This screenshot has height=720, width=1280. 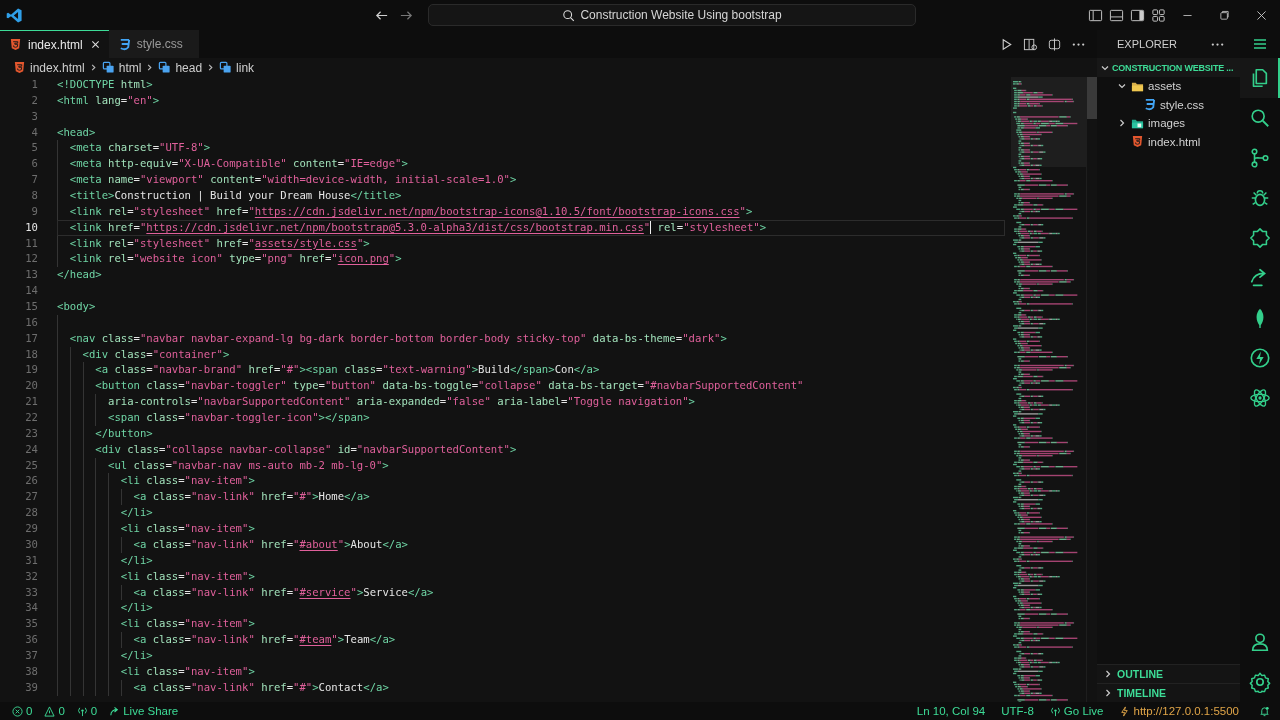 What do you see at coordinates (31, 640) in the screenshot?
I see `line-number: 36` at bounding box center [31, 640].